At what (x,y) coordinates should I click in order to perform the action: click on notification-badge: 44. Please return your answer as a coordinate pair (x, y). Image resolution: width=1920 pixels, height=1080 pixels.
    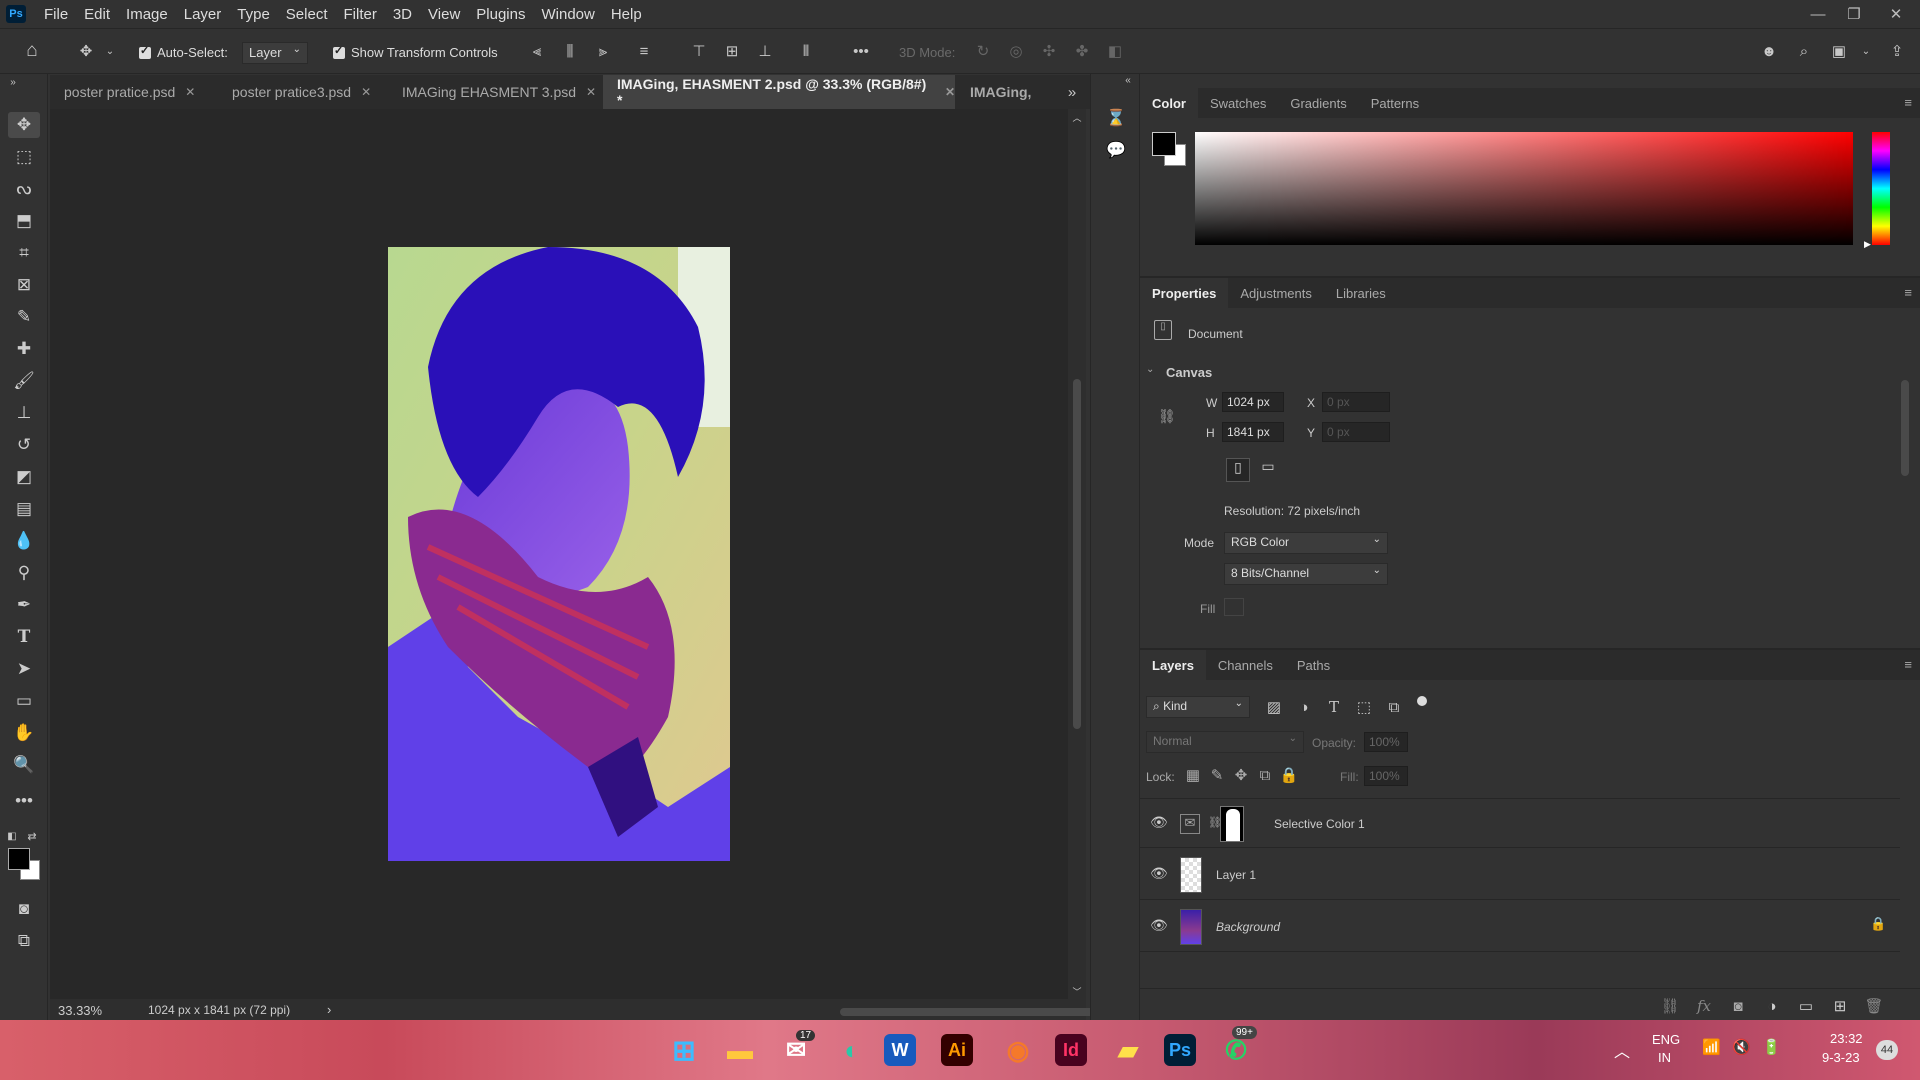
    Looking at the image, I should click on (1887, 1050).